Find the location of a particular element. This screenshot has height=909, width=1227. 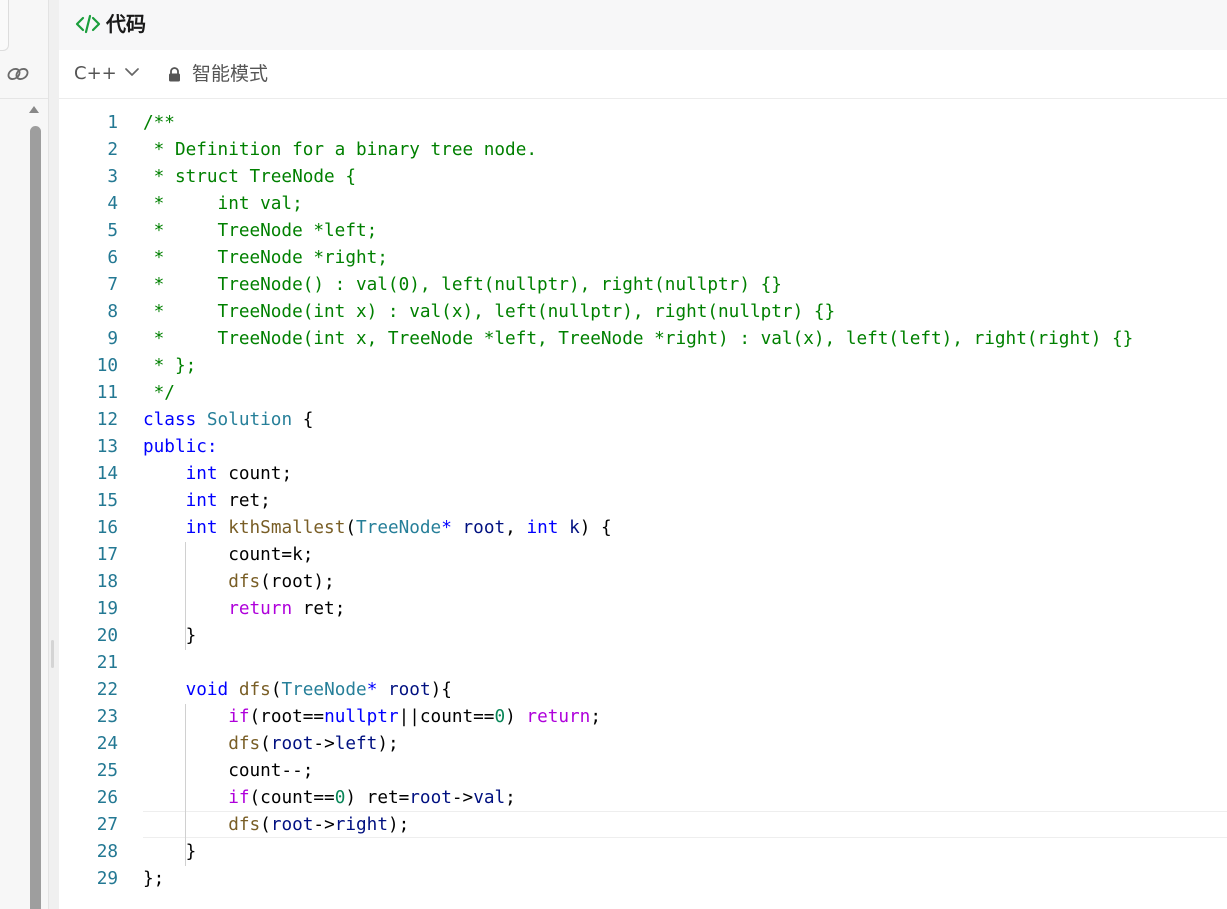

code-token: nullptr is located at coordinates (361, 717).